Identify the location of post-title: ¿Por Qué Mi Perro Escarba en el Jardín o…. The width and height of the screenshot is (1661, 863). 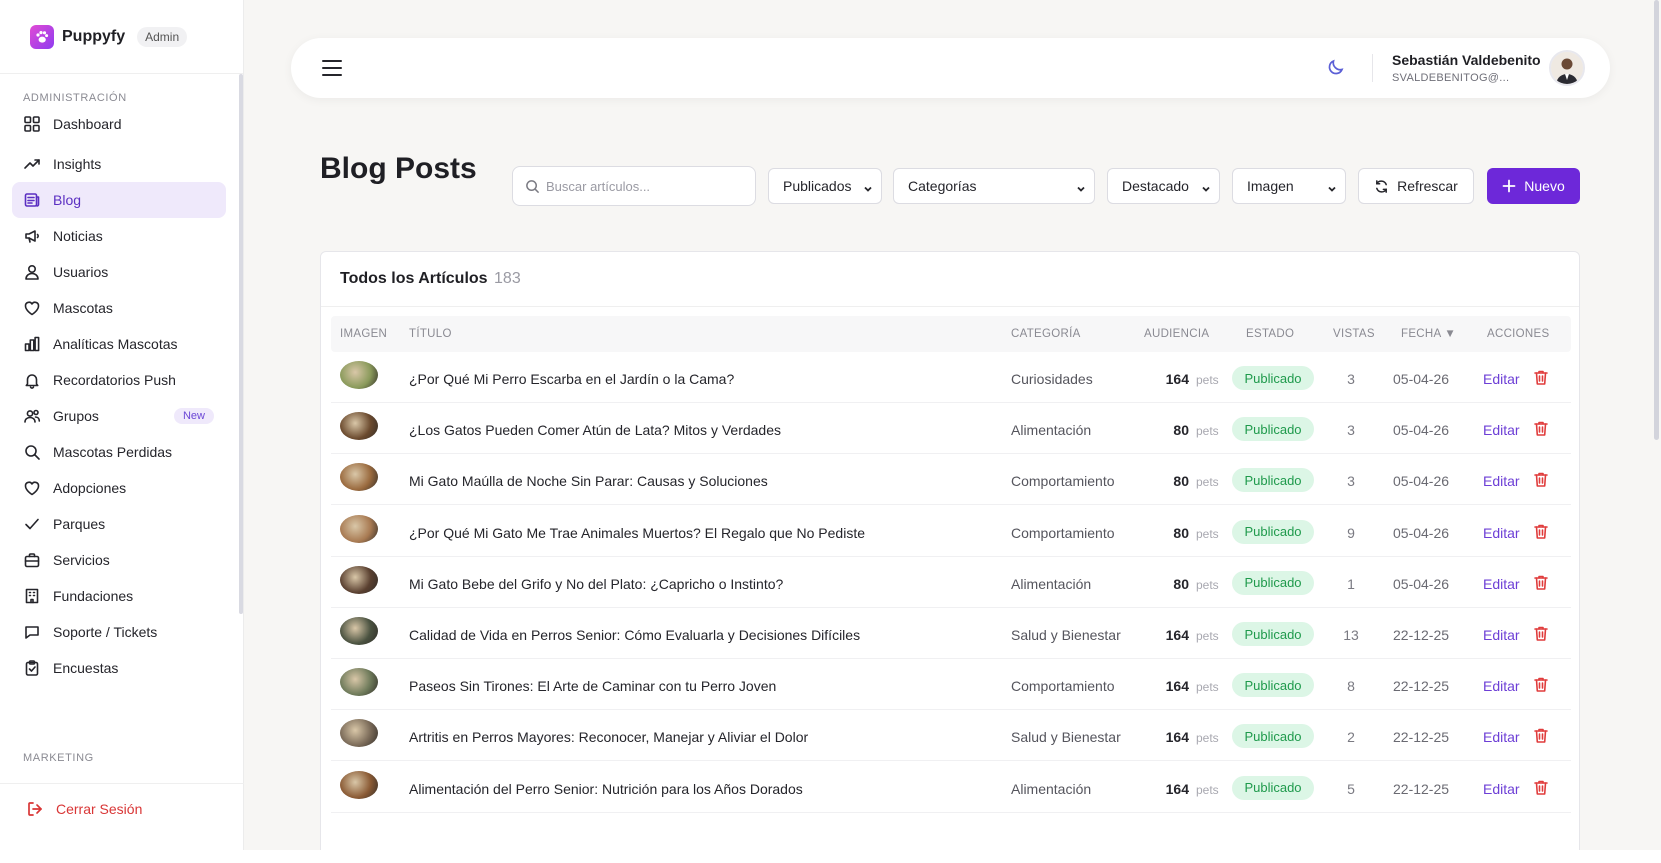
(571, 379).